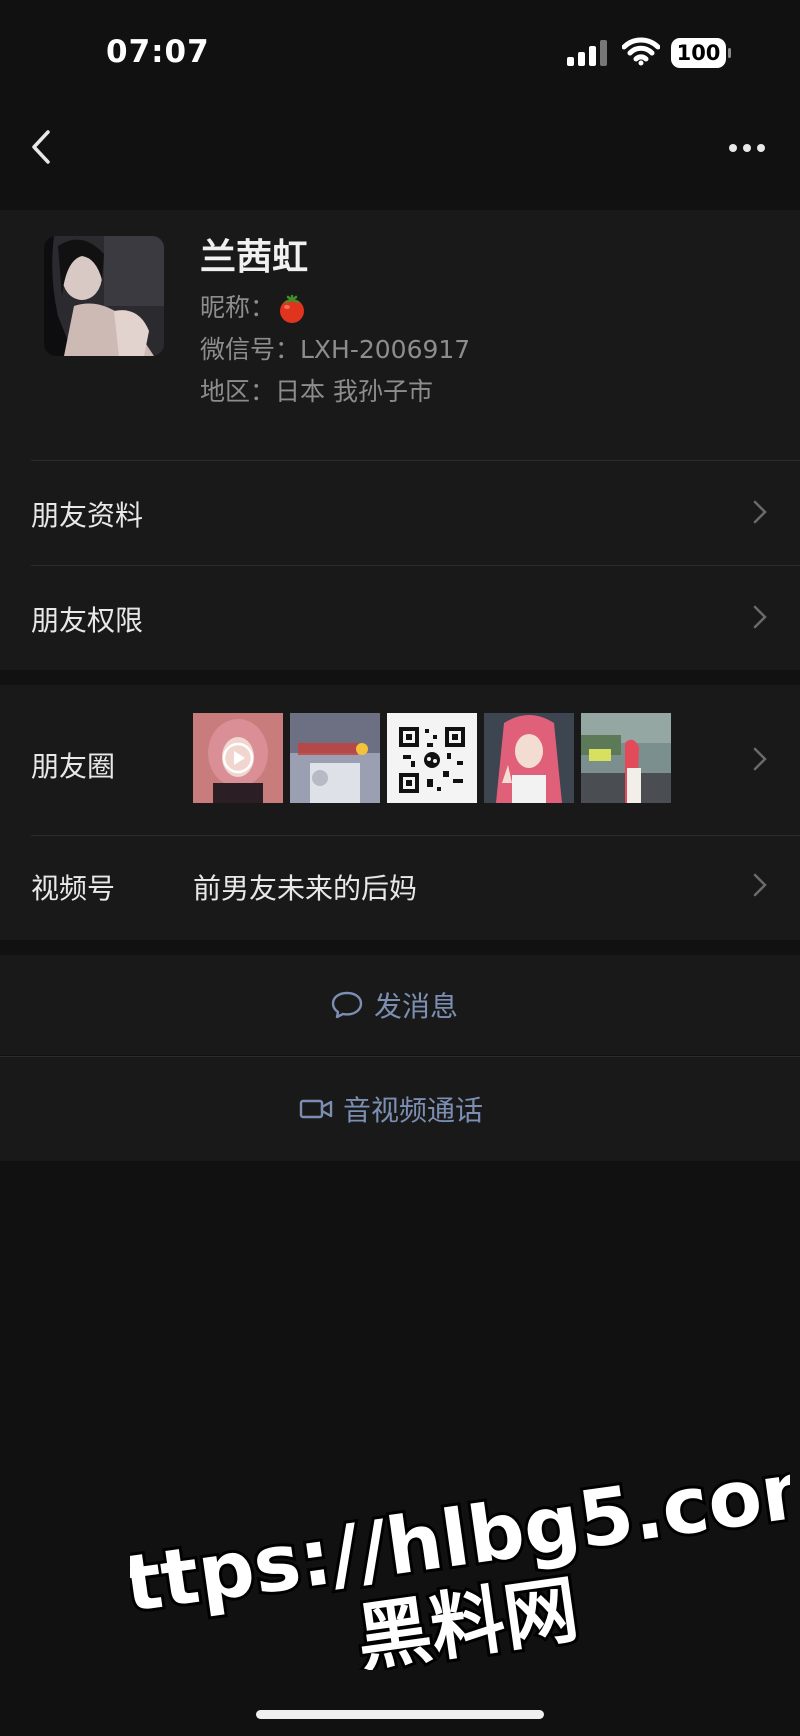 This screenshot has width=800, height=1736. I want to click on profile-card: 兰茜虹 昵称： 微信号：LXH-2006917 地区：日本 我孙子市, so click(400, 335).